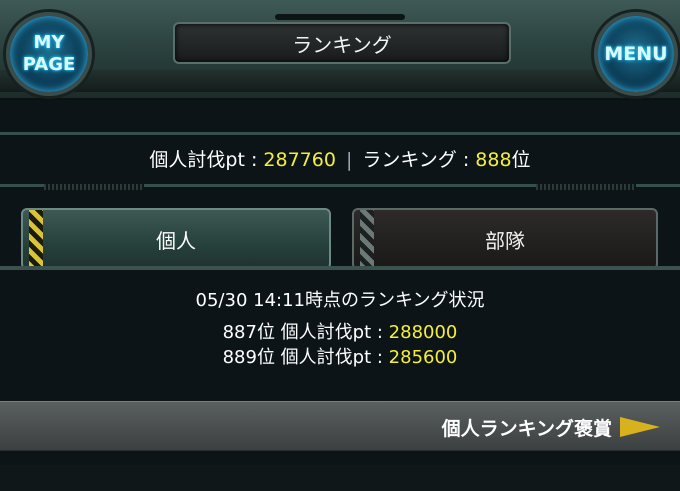 The width and height of the screenshot is (680, 491). I want to click on mypage-label-line1: MY, so click(49, 42).